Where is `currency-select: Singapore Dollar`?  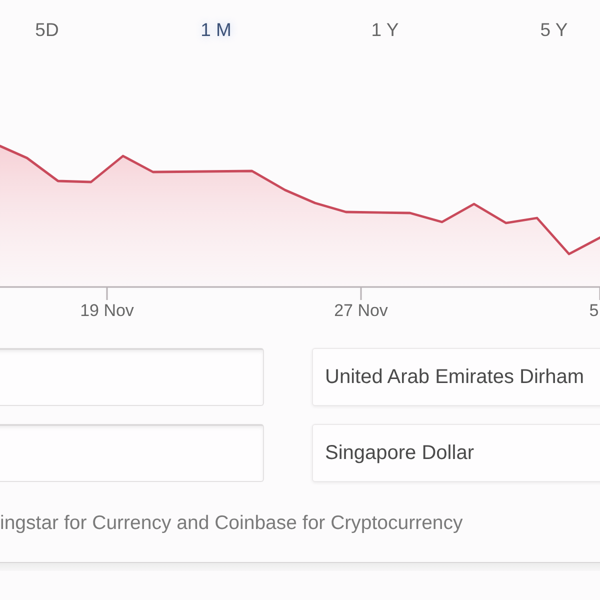 currency-select: Singapore Dollar is located at coordinates (456, 453).